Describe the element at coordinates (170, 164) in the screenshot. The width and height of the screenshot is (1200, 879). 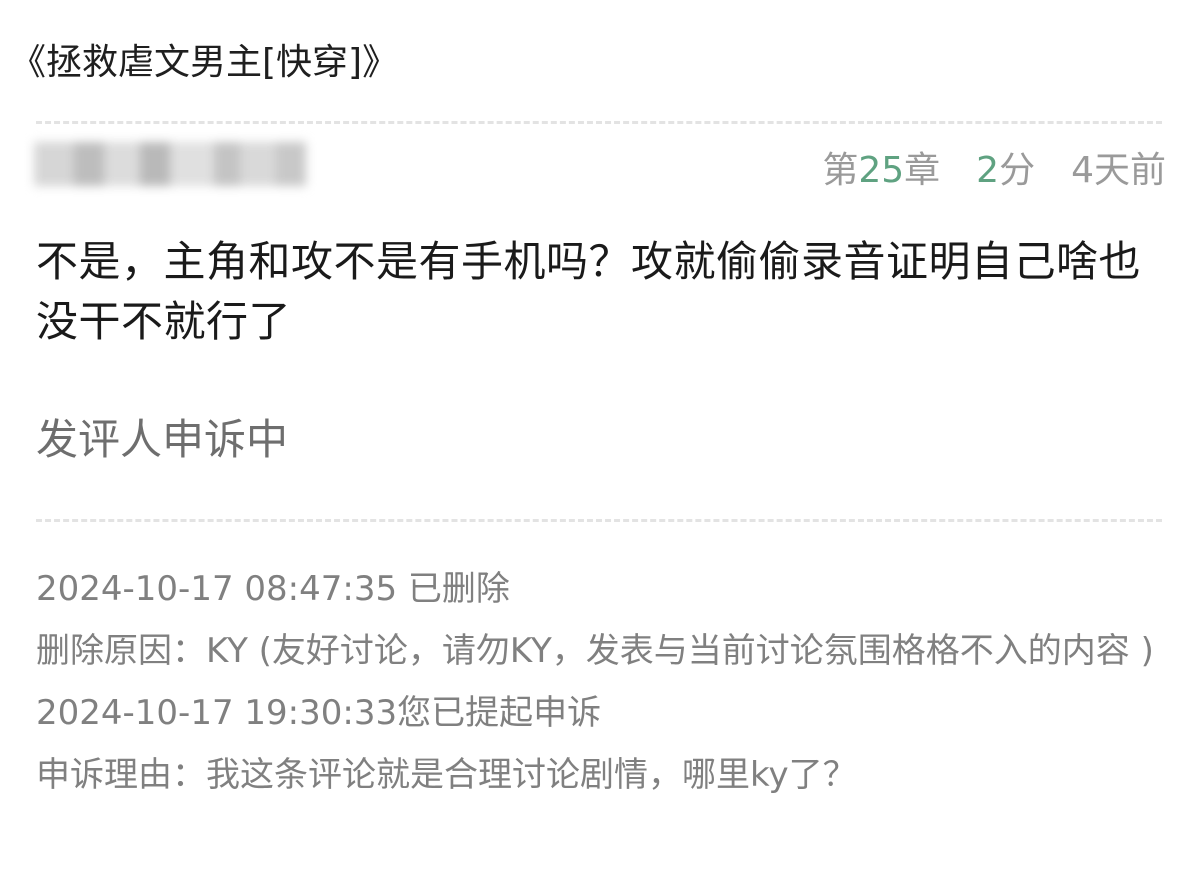
I see `username-obscured` at that location.